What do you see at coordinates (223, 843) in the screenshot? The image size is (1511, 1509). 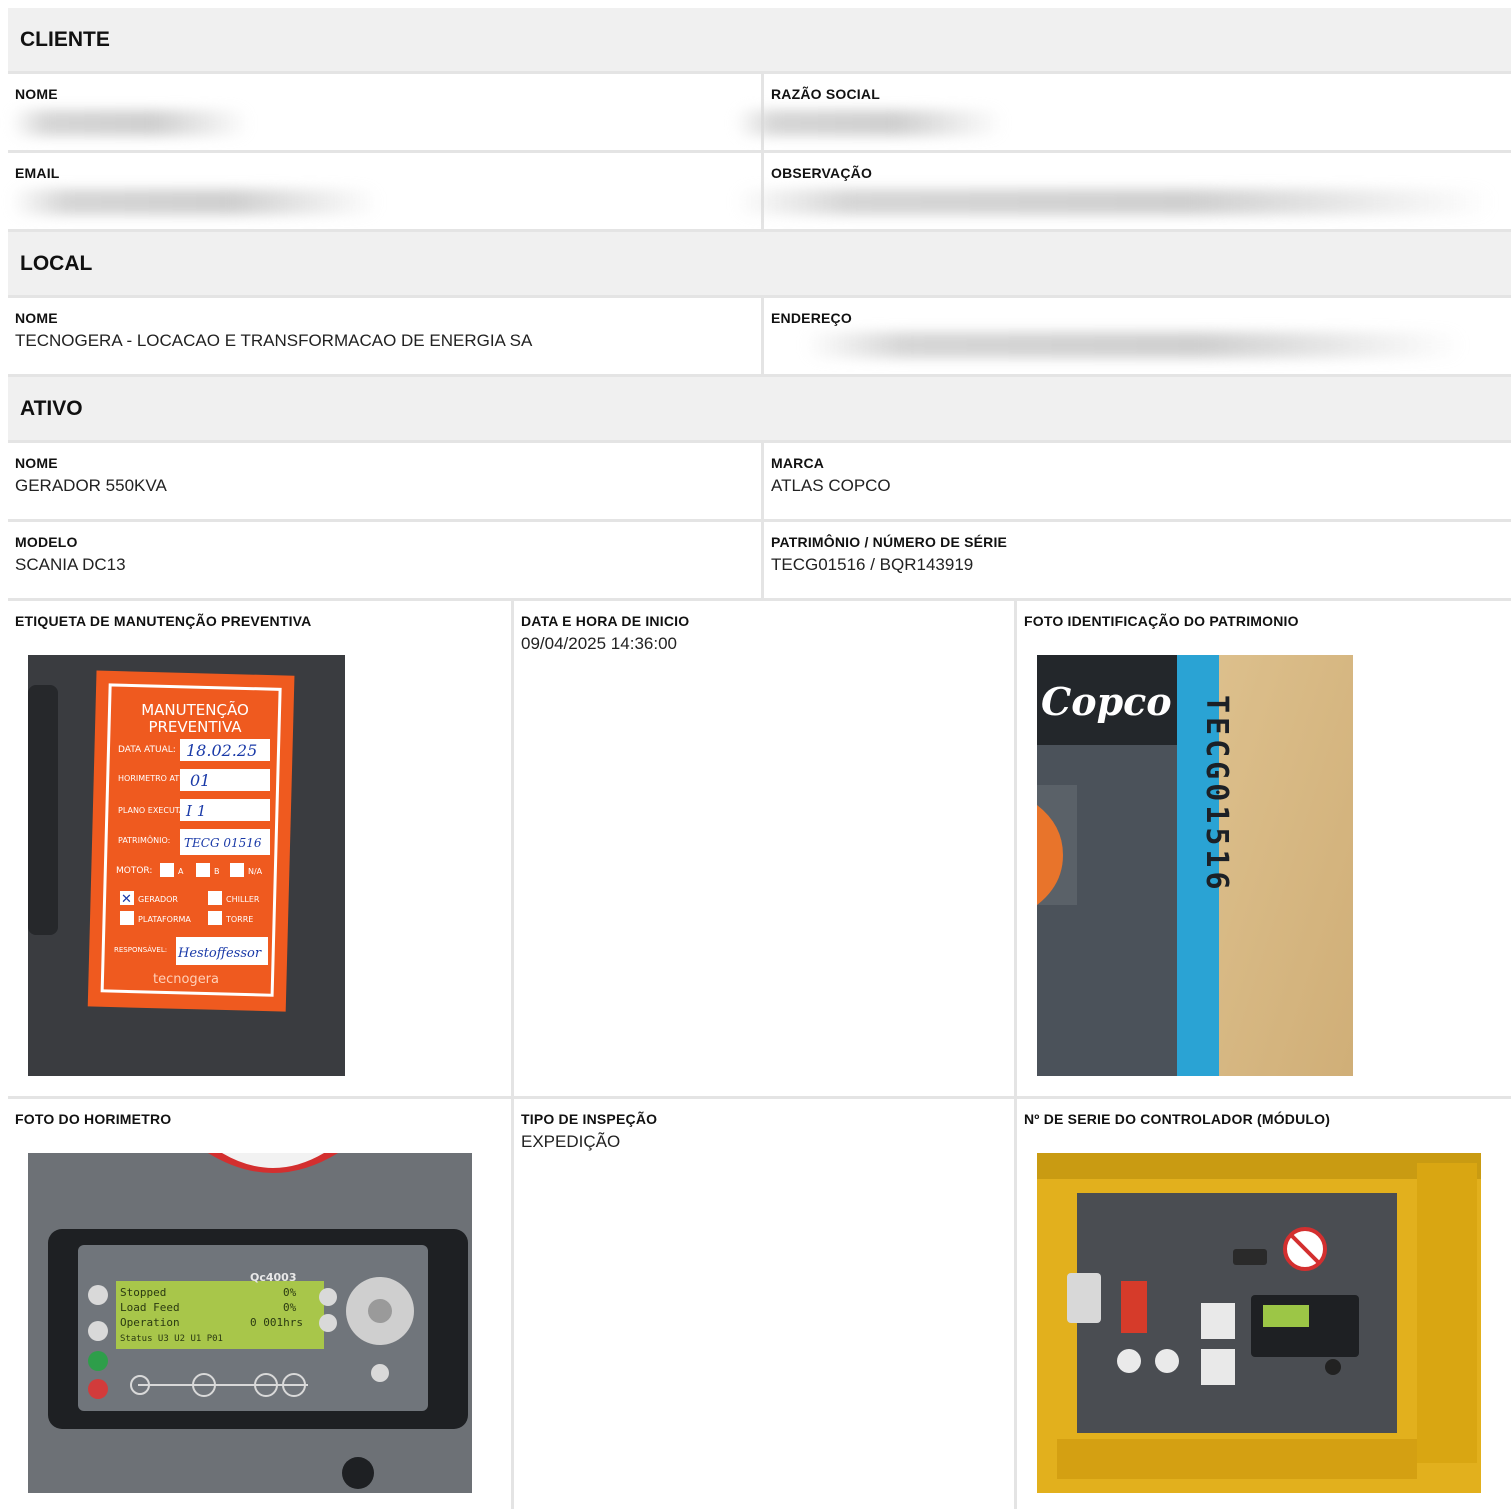 I see `etiqueta-patrimonio-value: TECG 01516` at bounding box center [223, 843].